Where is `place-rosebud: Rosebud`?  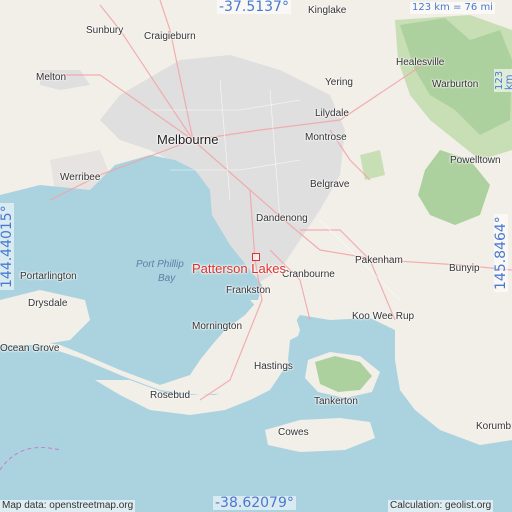
place-rosebud: Rosebud is located at coordinates (170, 395).